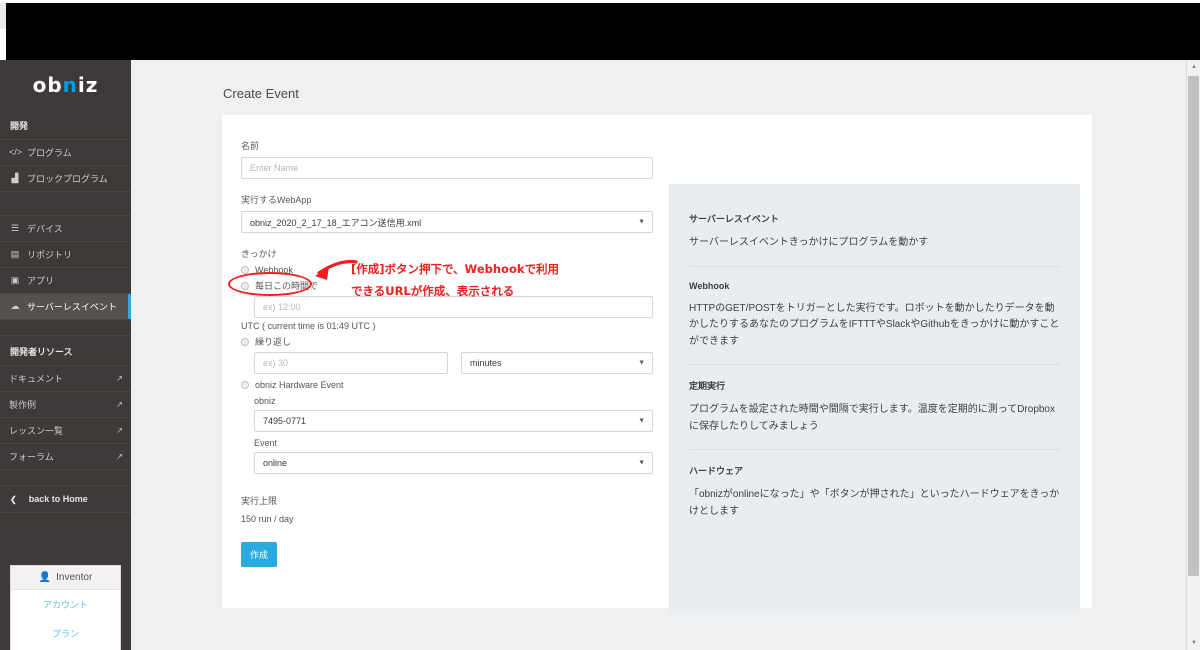 This screenshot has width=1200, height=650. I want to click on sidebar-item-label: 製作例, so click(23, 405).